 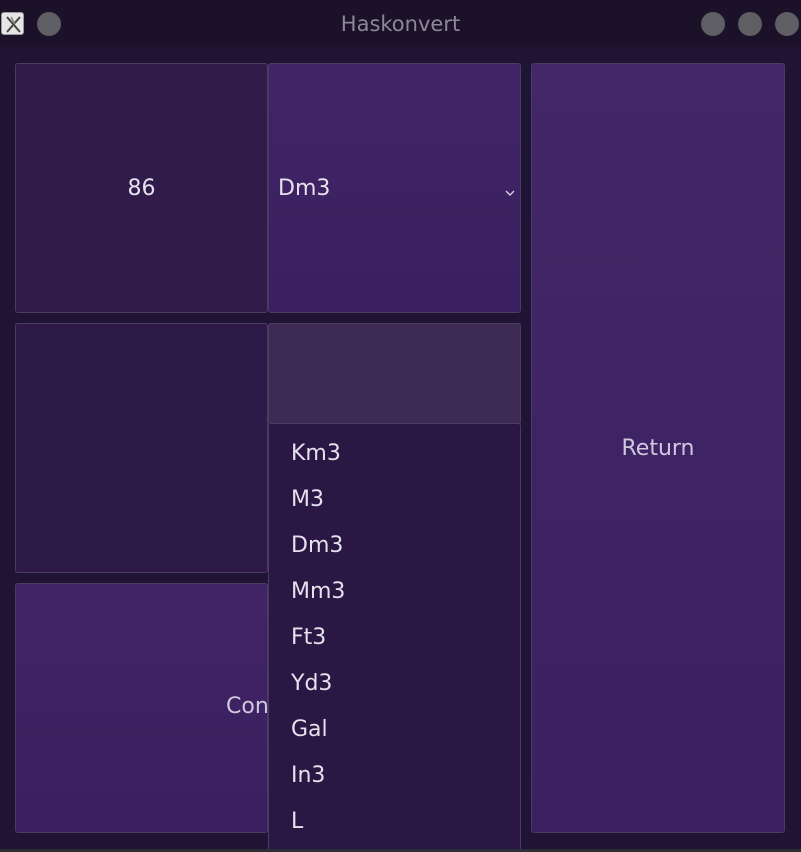 I want to click on window-title: Haskonvert, so click(x=400, y=24).